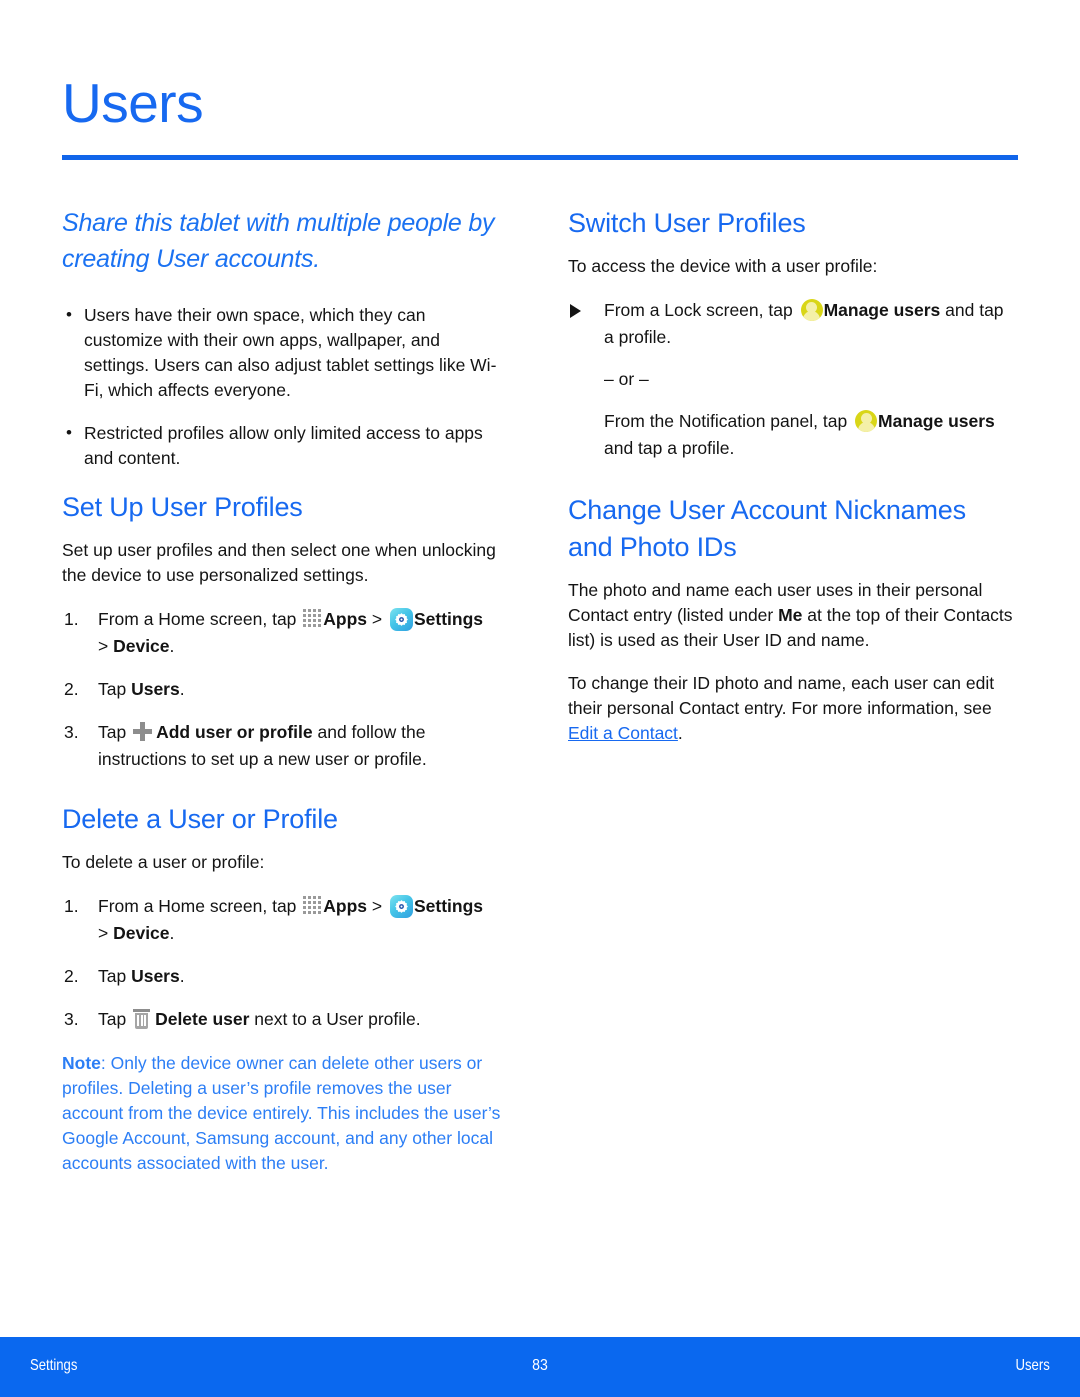 The width and height of the screenshot is (1080, 1397). What do you see at coordinates (335, 1019) in the screenshot?
I see `step-tail: next to a User profile.` at bounding box center [335, 1019].